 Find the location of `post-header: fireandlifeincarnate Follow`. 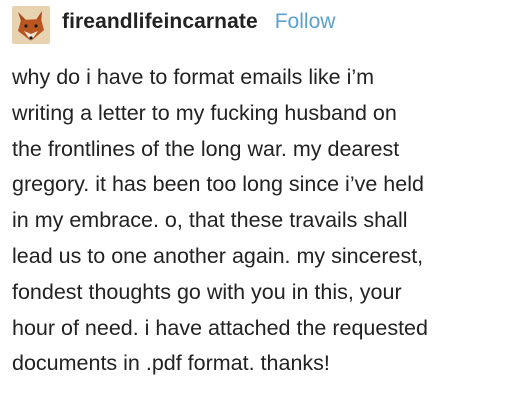

post-header: fireandlifeincarnate Follow is located at coordinates (173, 25).